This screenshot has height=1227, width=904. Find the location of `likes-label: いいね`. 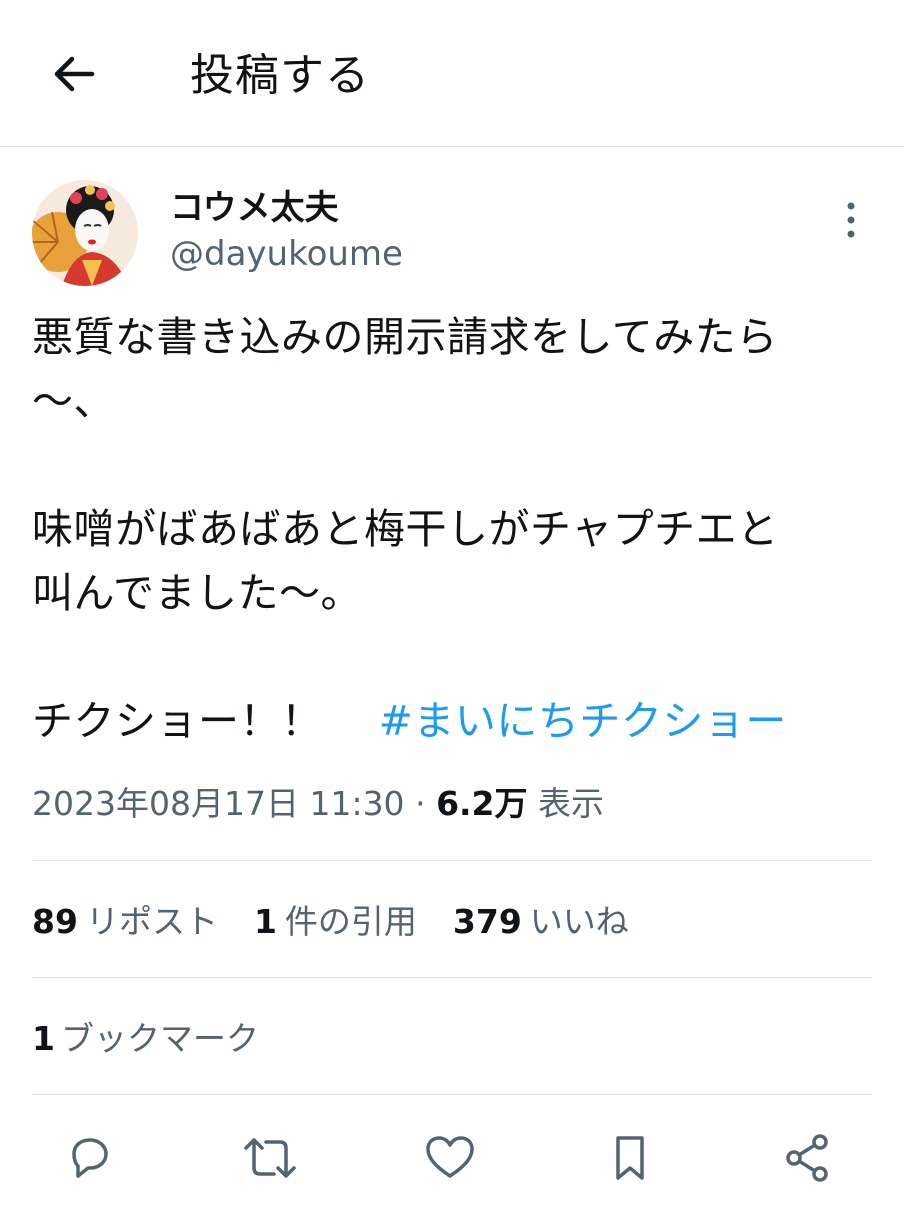

likes-label: いいね is located at coordinates (579, 921).